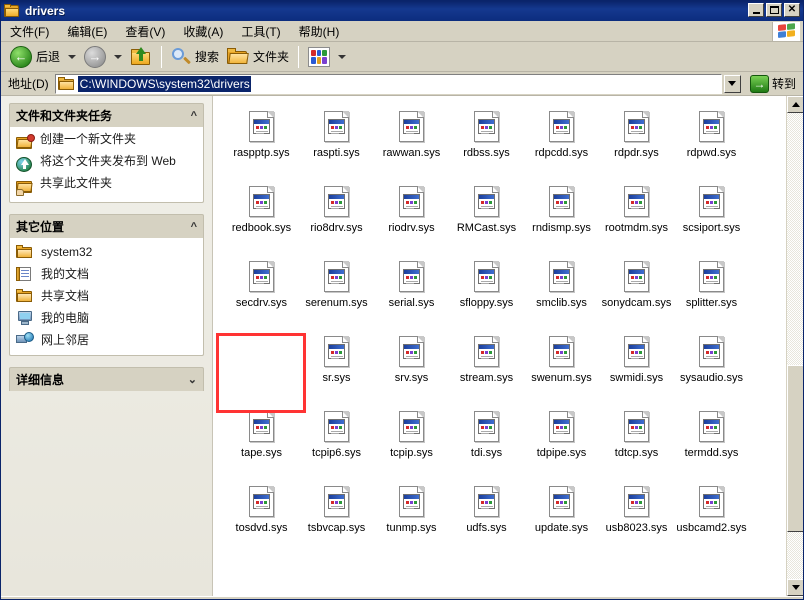  Describe the element at coordinates (486, 291) in the screenshot. I see `file-item: sfloppy.sys` at that location.